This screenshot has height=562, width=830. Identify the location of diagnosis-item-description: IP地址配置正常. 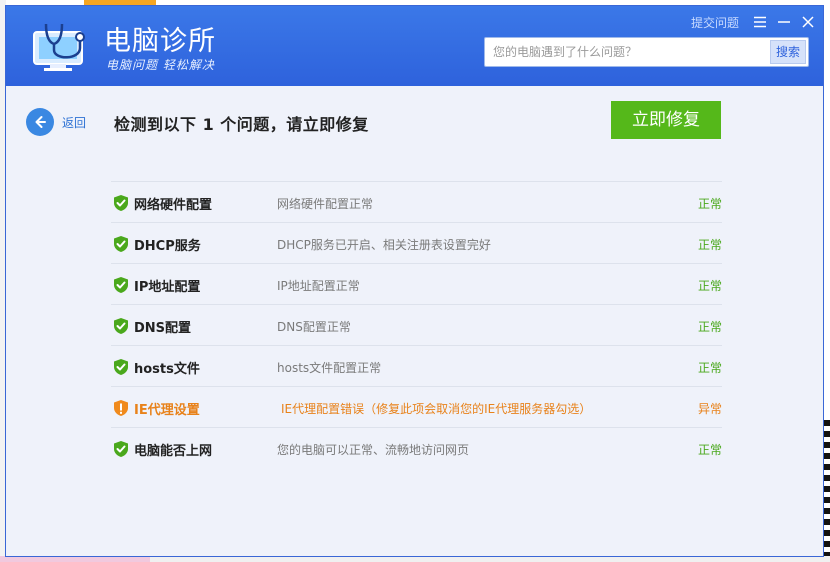
(318, 286).